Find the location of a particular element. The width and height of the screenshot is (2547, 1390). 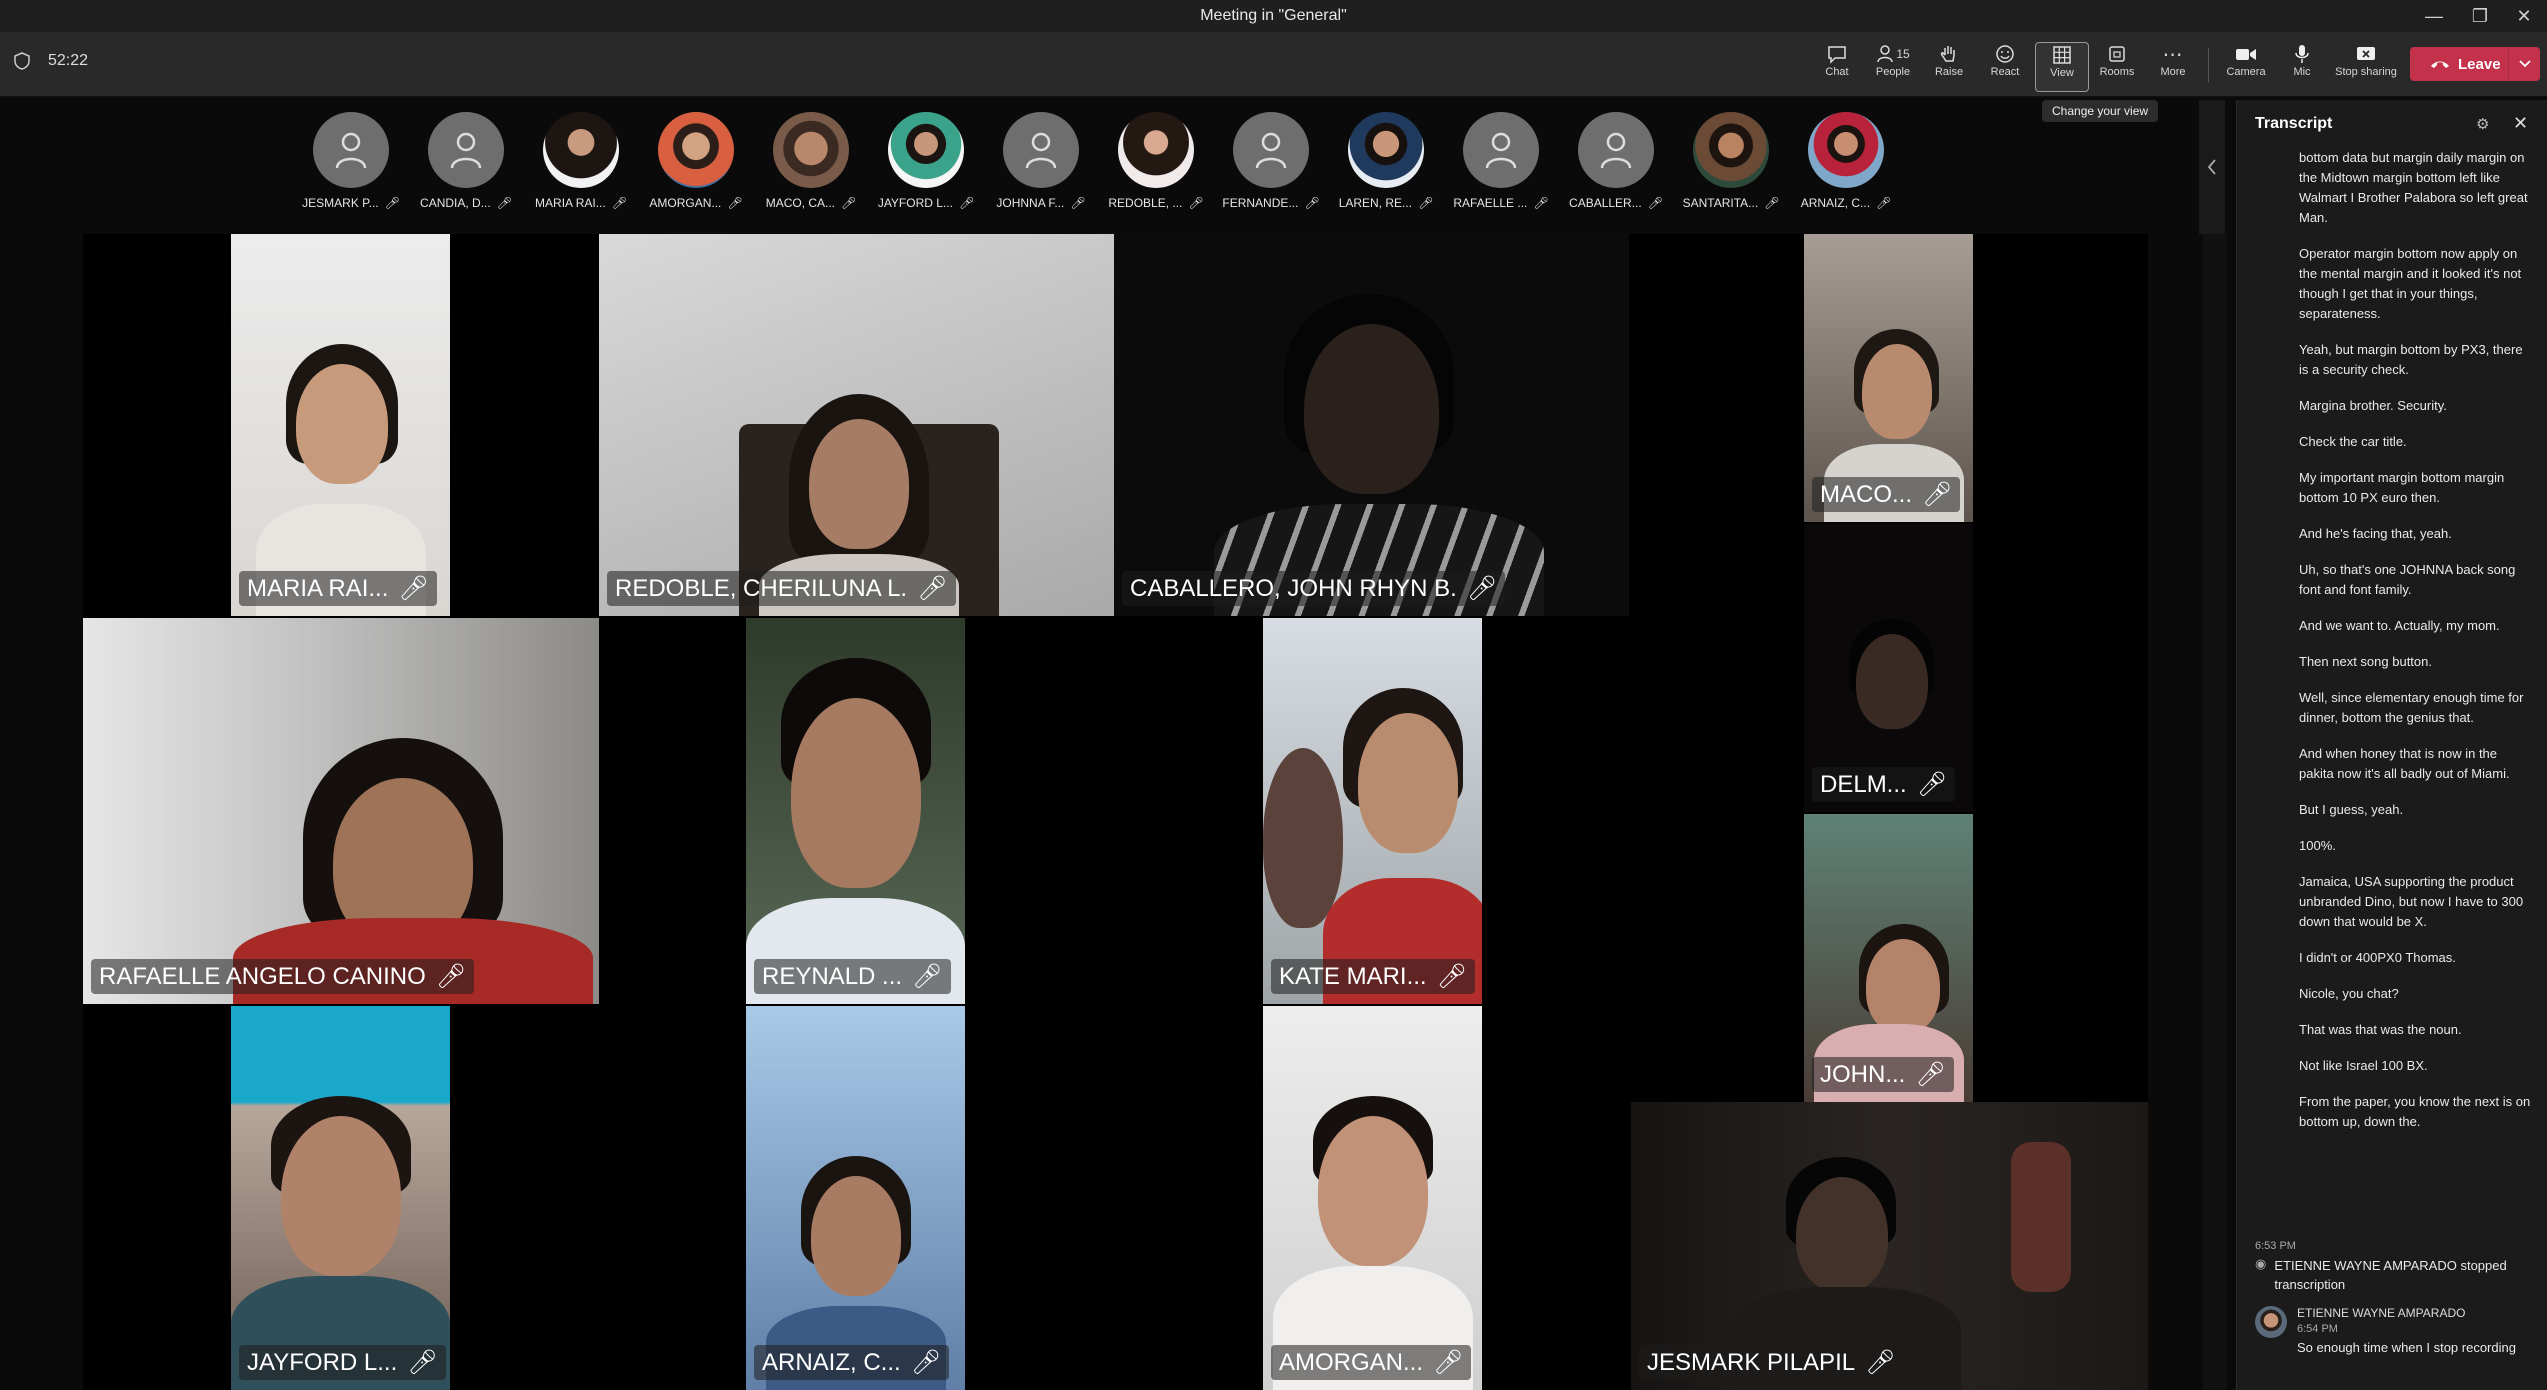

video-tile: JOHN... 🎤︎ is located at coordinates (1888, 958).